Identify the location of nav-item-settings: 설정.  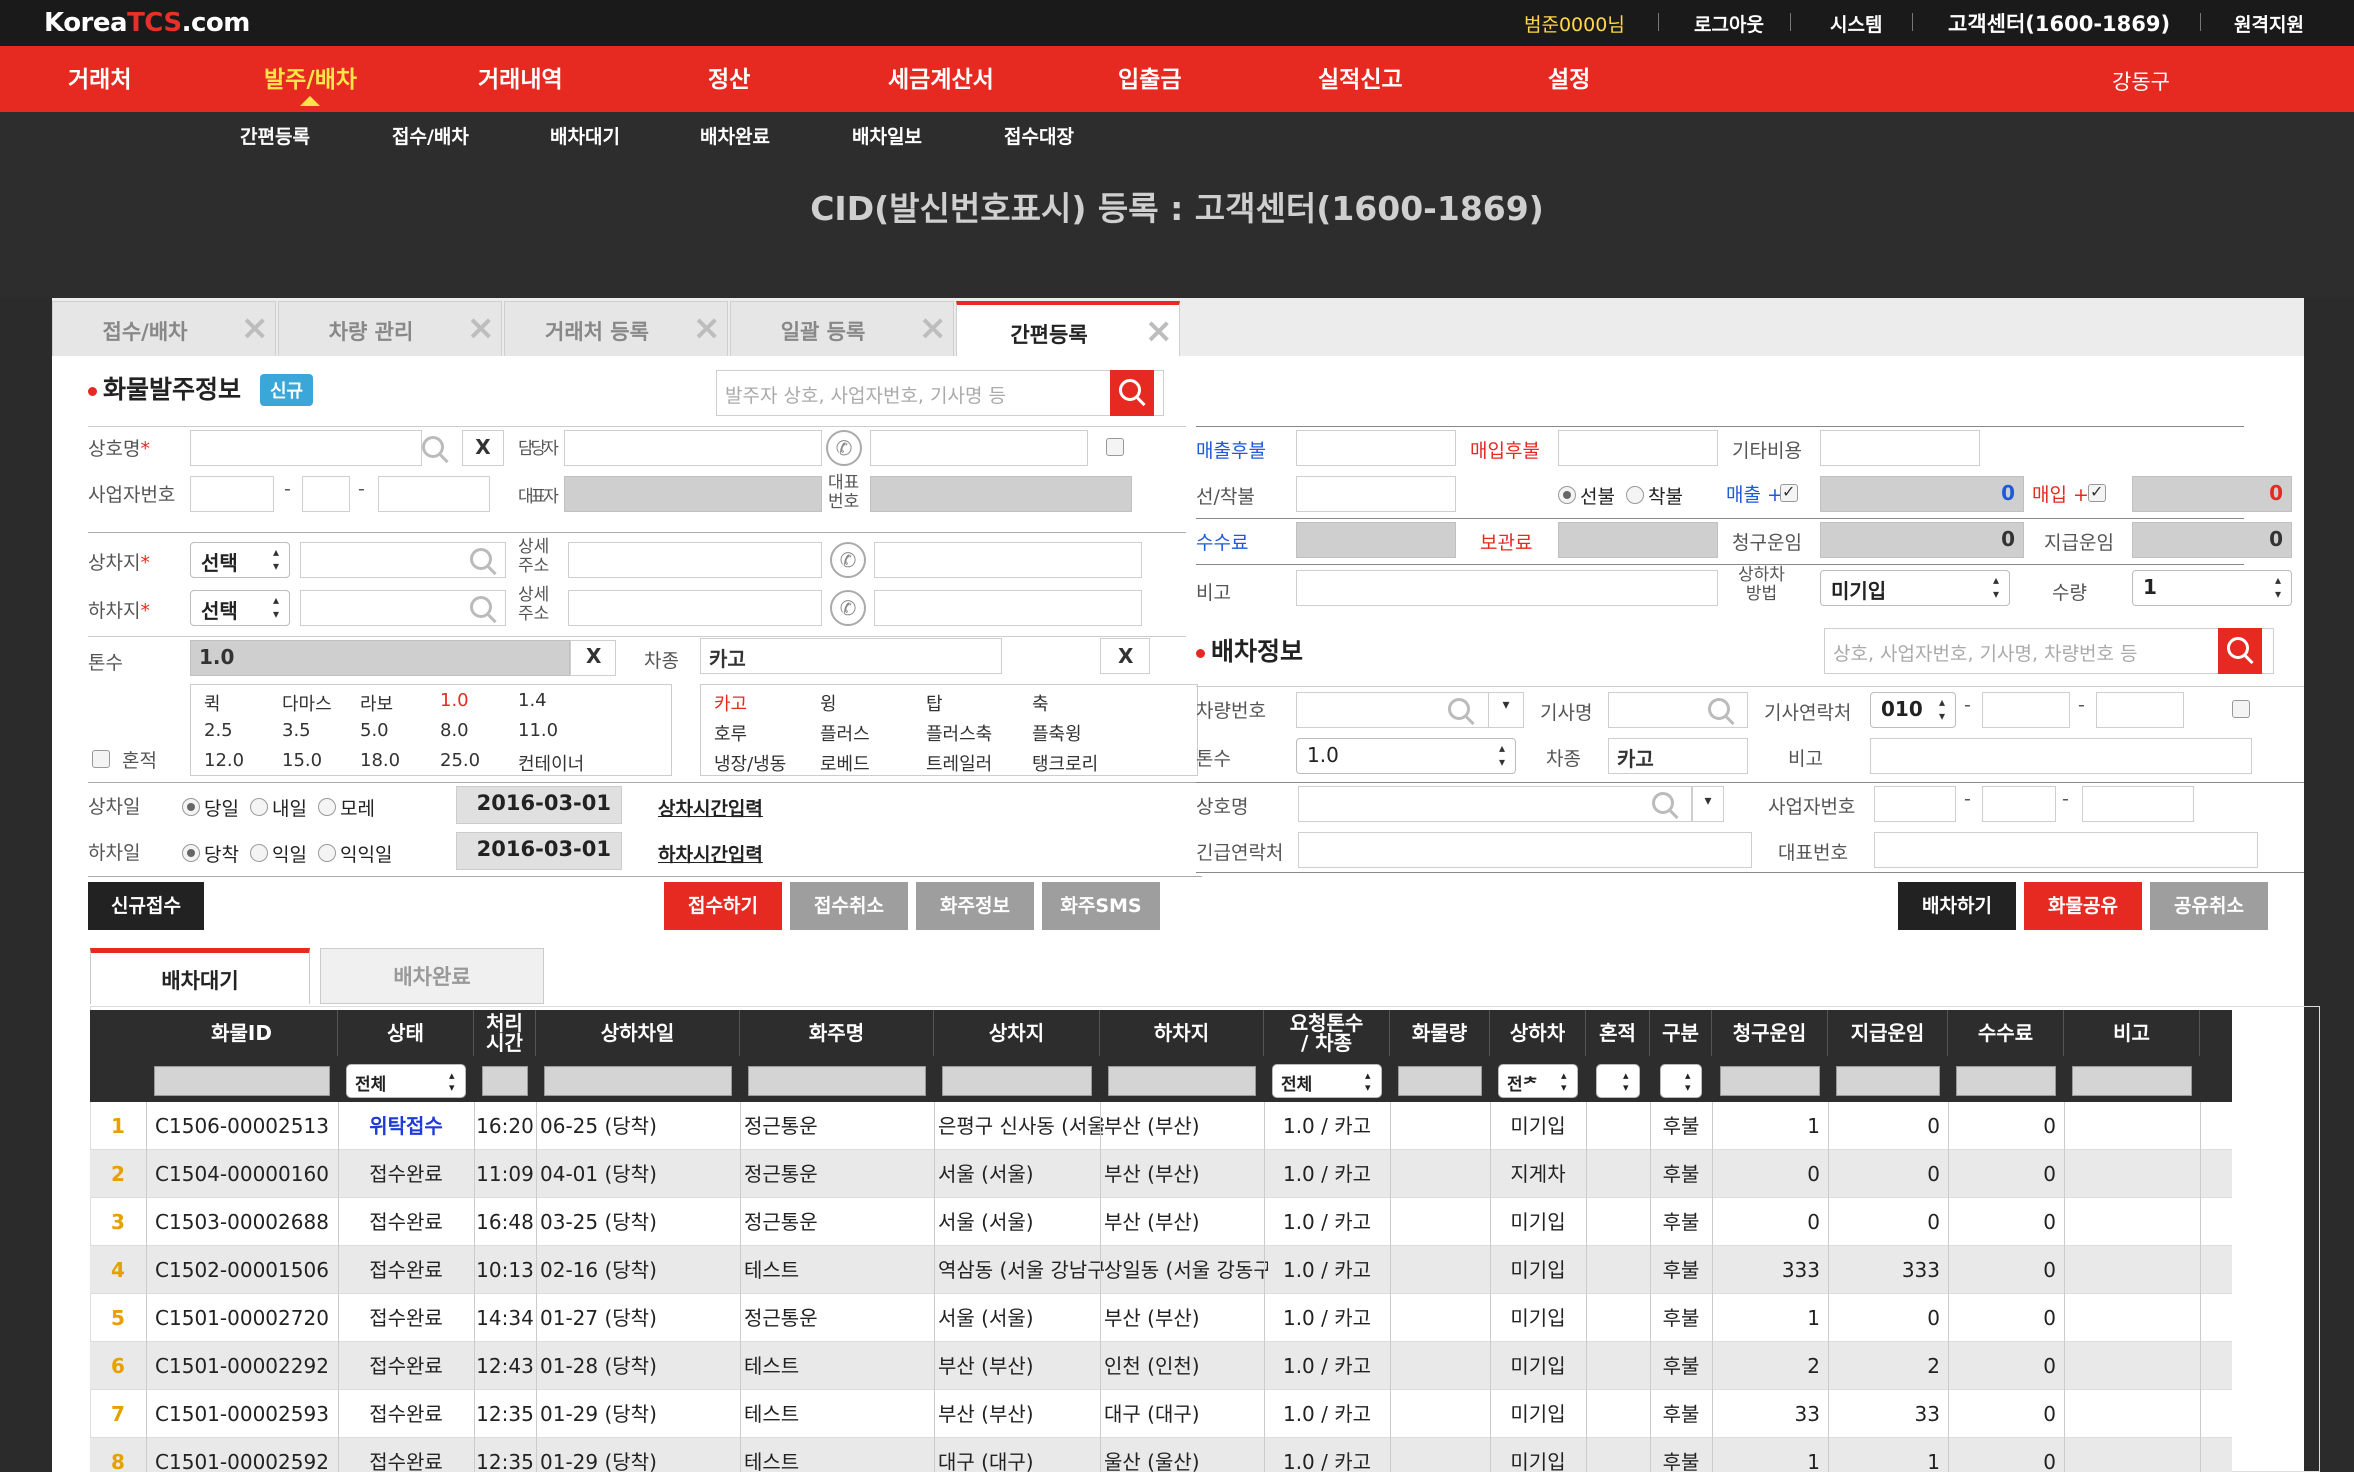
(1569, 77).